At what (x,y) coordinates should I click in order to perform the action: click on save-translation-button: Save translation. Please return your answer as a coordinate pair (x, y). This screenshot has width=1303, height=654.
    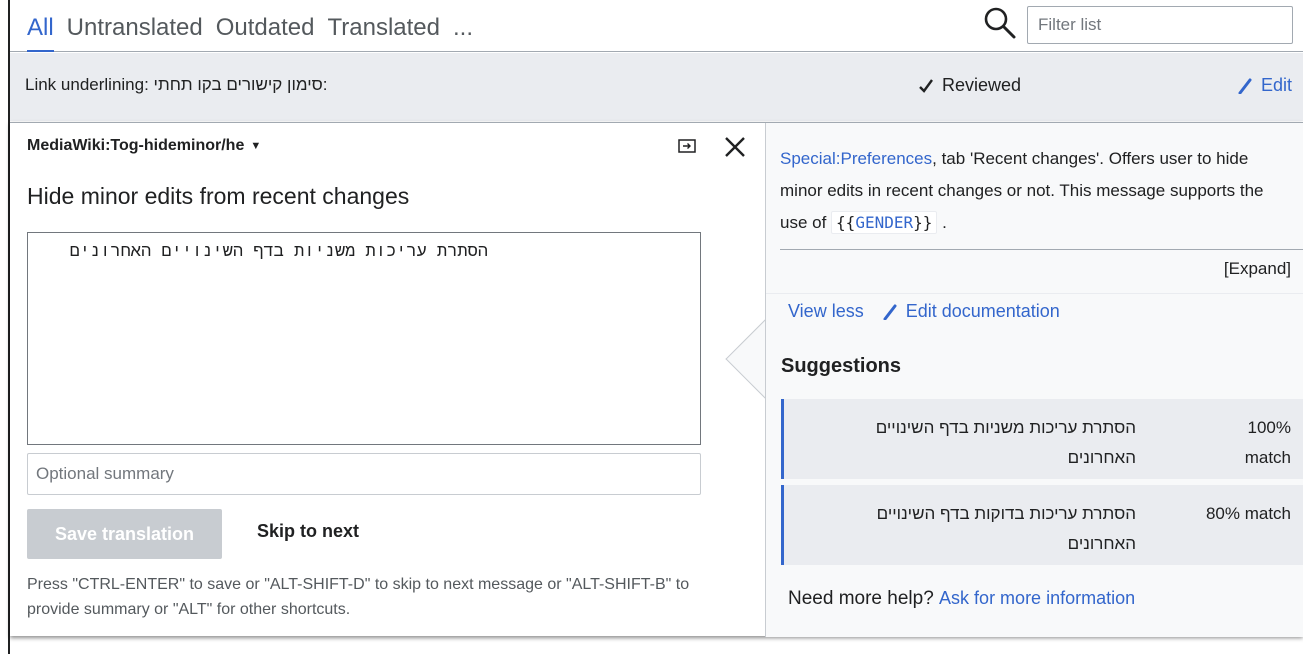
    Looking at the image, I should click on (124, 534).